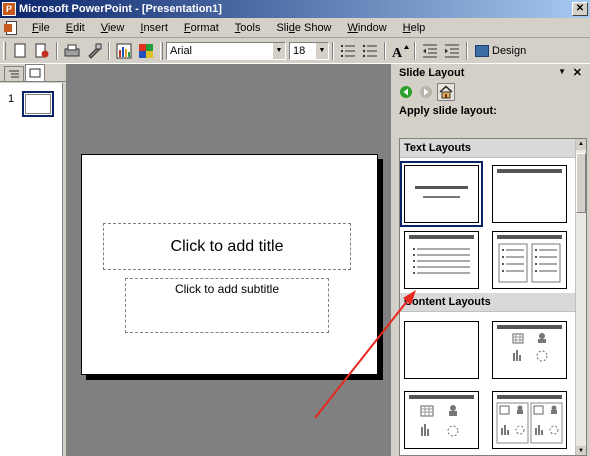 The width and height of the screenshot is (590, 456). What do you see at coordinates (432, 73) in the screenshot?
I see `task-pane-title: Slide Layout` at bounding box center [432, 73].